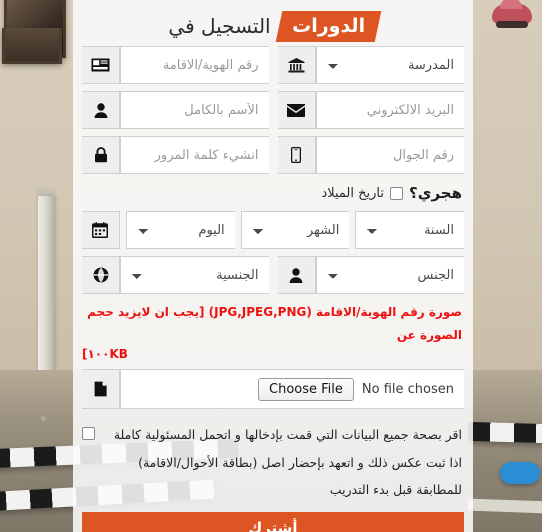 Image resolution: width=542 pixels, height=532 pixels. Describe the element at coordinates (194, 155) in the screenshot. I see `password-input` at that location.